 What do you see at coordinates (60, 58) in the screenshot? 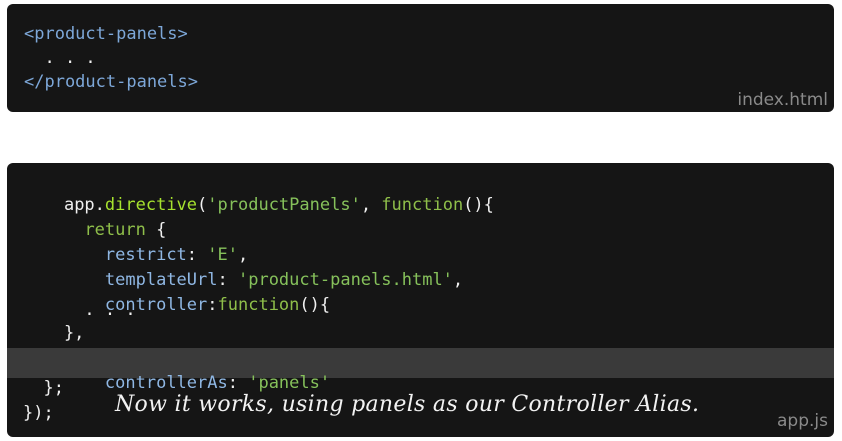
I see `code-line-ellipsis: . . .` at bounding box center [60, 58].